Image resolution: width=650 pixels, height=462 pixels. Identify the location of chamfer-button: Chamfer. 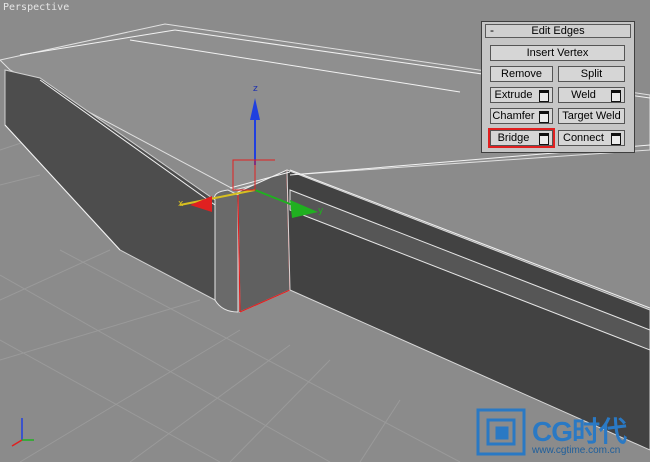
(521, 116).